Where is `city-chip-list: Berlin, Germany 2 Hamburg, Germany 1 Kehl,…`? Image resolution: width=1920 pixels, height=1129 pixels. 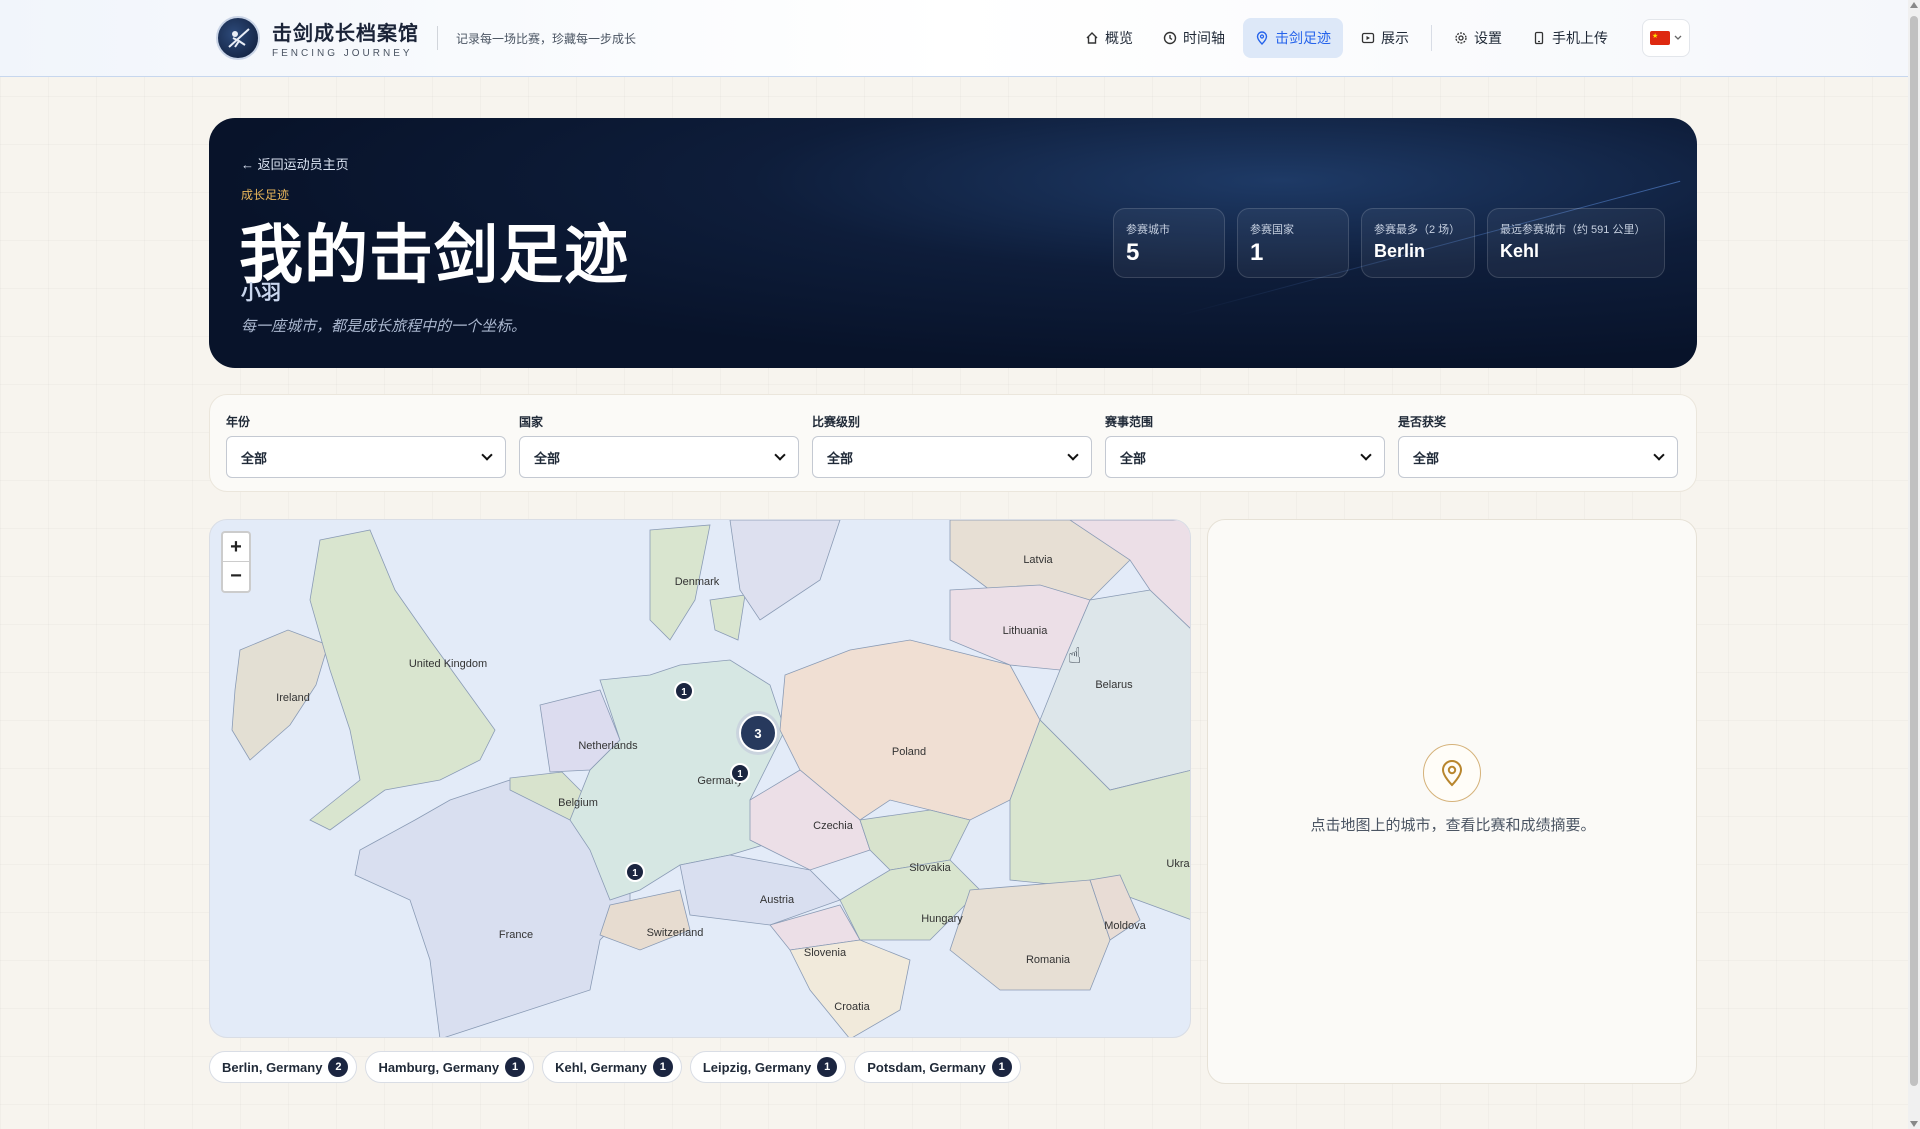 city-chip-list: Berlin, Germany 2 Hamburg, Germany 1 Kehl,… is located at coordinates (615, 1067).